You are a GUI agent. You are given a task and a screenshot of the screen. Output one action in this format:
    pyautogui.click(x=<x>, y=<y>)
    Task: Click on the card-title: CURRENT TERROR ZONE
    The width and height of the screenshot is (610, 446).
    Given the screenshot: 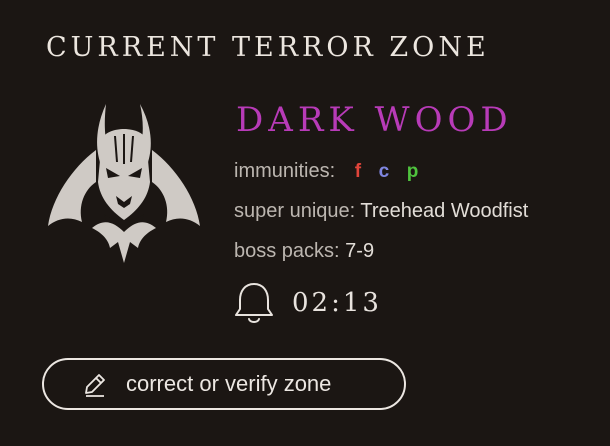 What is the action you would take?
    pyautogui.click(x=268, y=47)
    